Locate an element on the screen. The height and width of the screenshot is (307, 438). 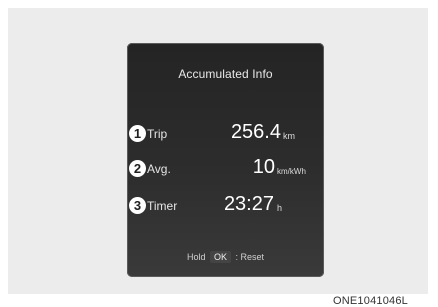
number-badge-2: 2 is located at coordinates (137, 168).